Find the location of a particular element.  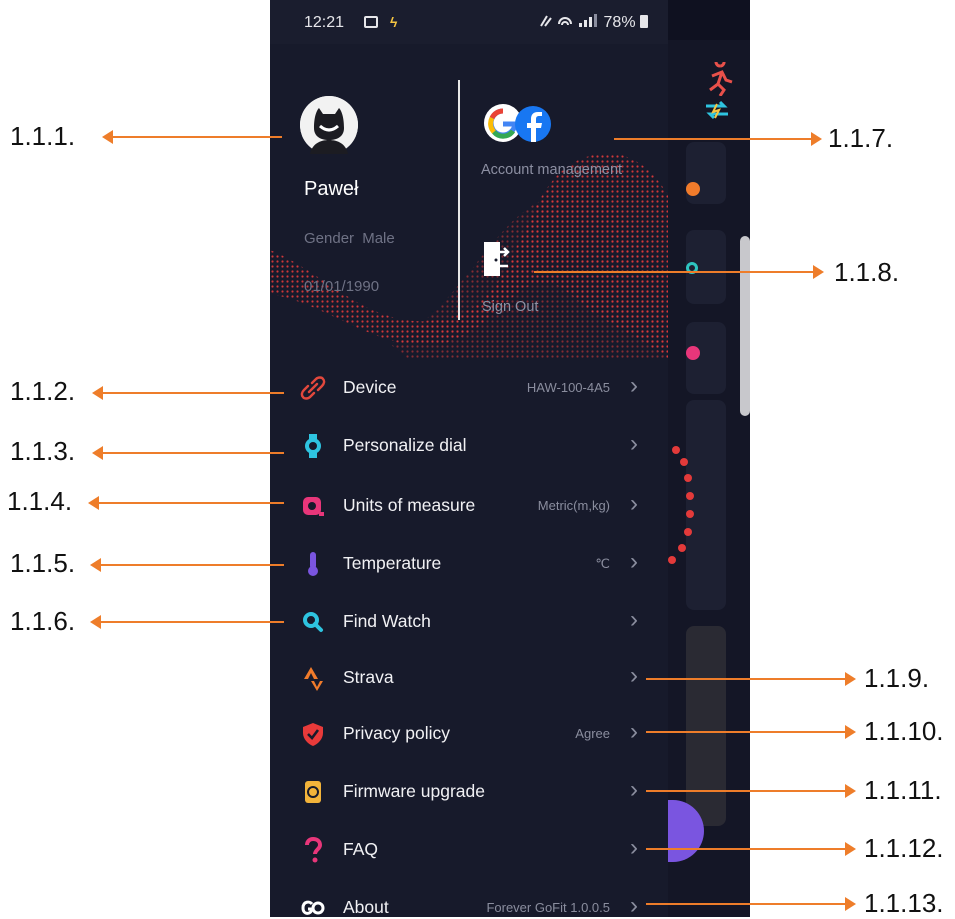

menu-item-about: About Forever GoFit 1.0.0.5 › is located at coordinates (469, 899).